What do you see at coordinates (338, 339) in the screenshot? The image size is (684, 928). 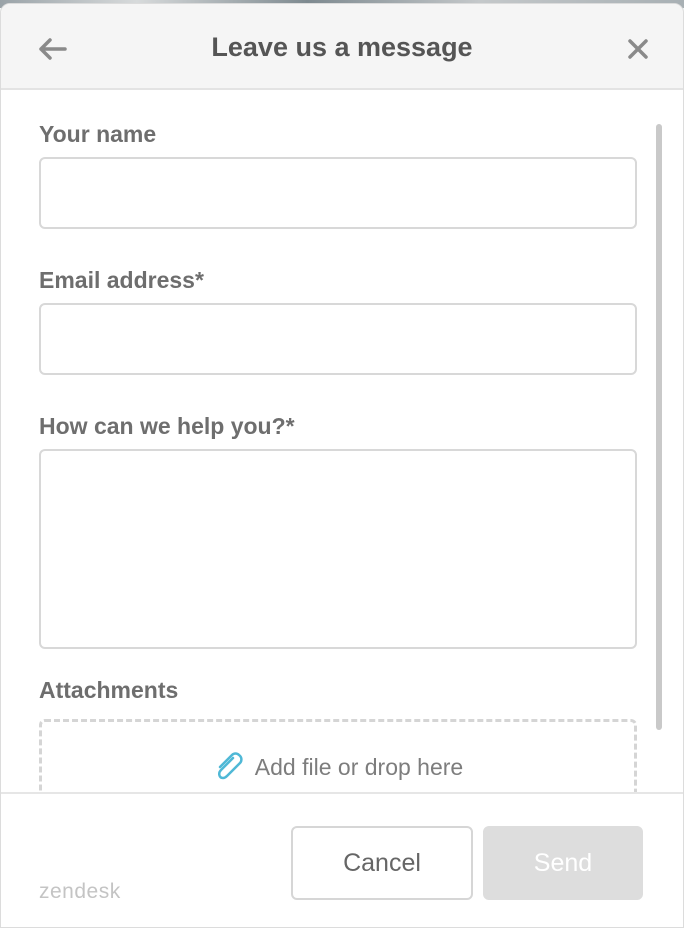 I see `email-input` at bounding box center [338, 339].